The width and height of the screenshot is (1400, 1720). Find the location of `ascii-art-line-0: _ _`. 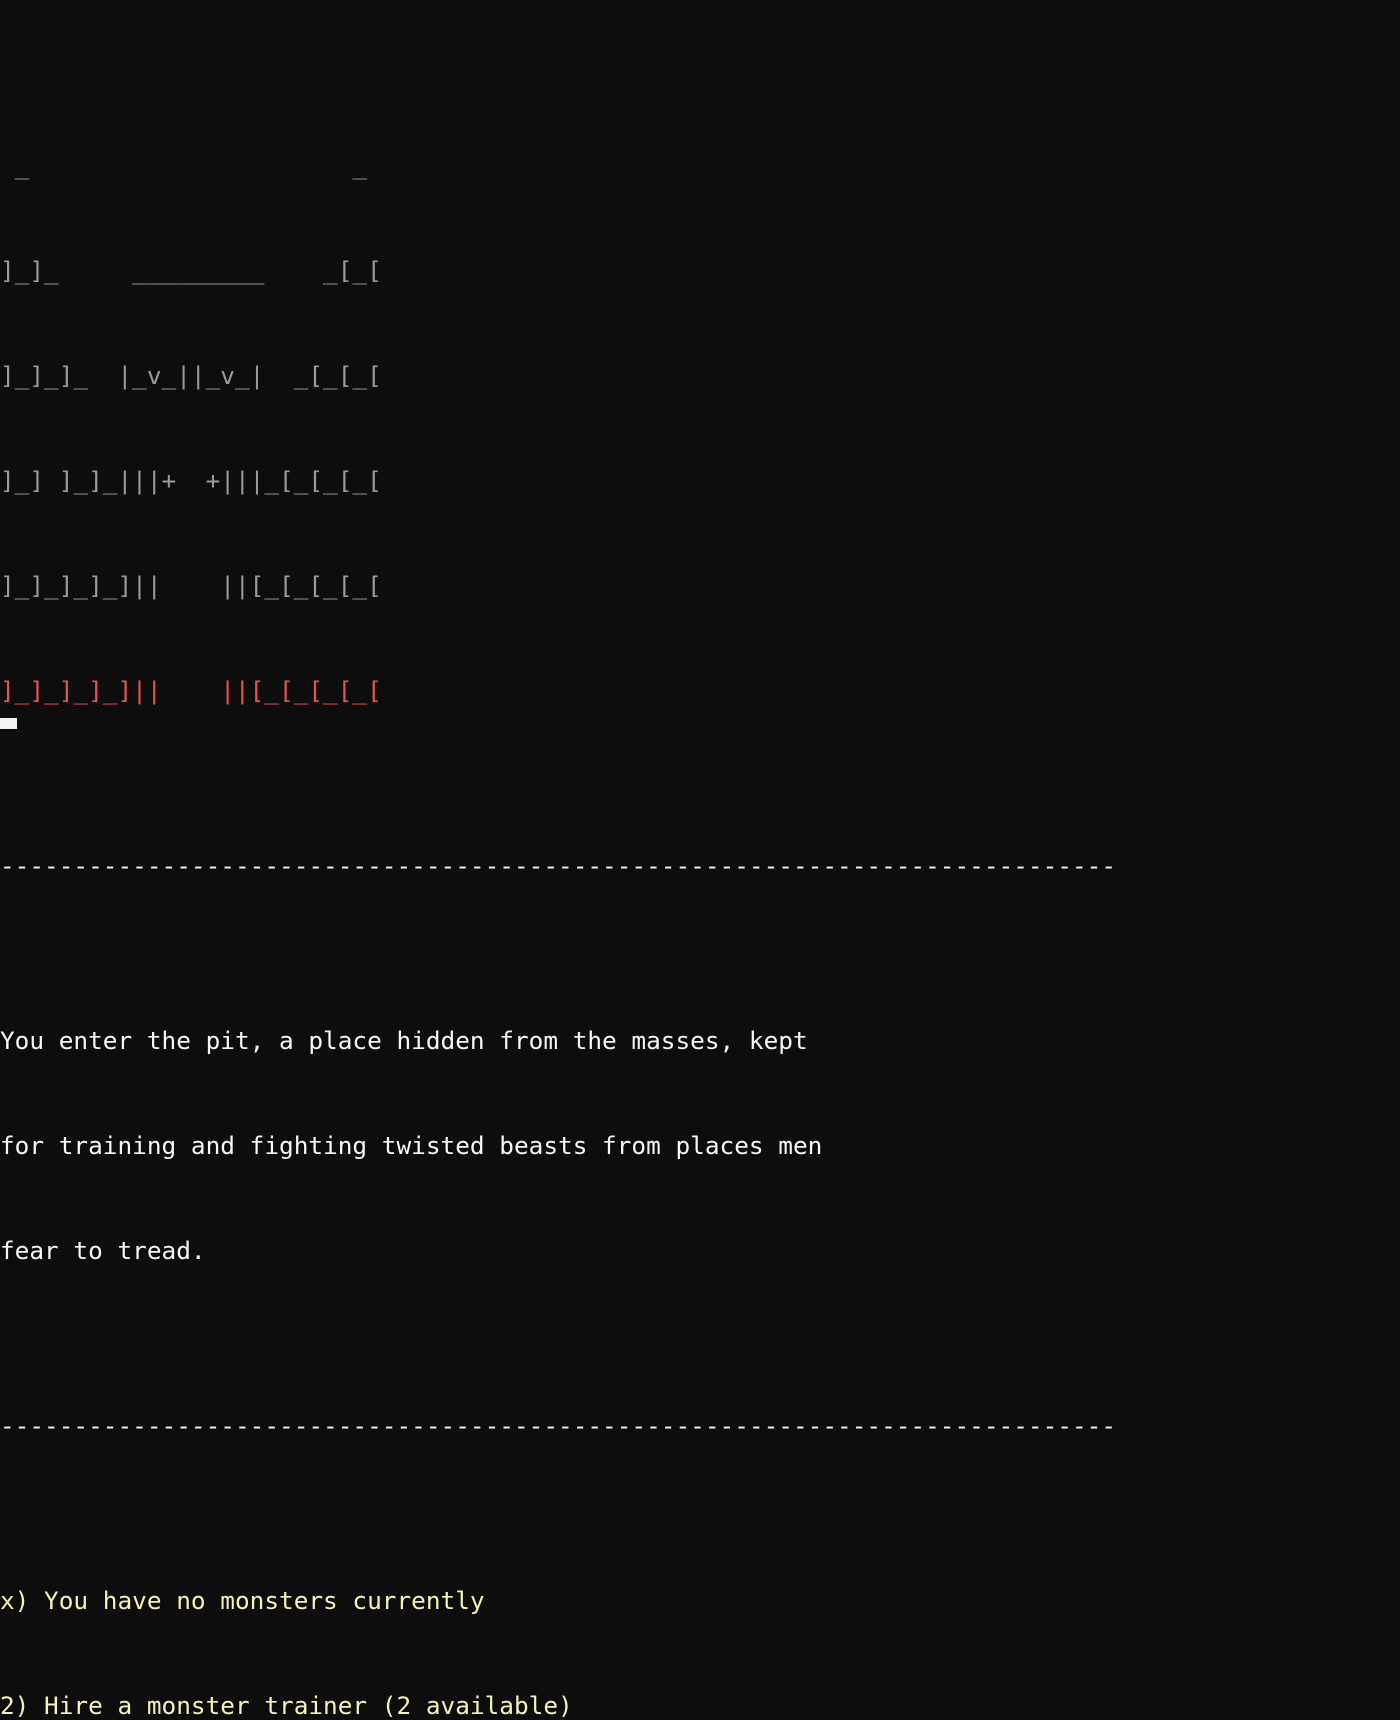

ascii-art-line-0: _ _ is located at coordinates (184, 165).